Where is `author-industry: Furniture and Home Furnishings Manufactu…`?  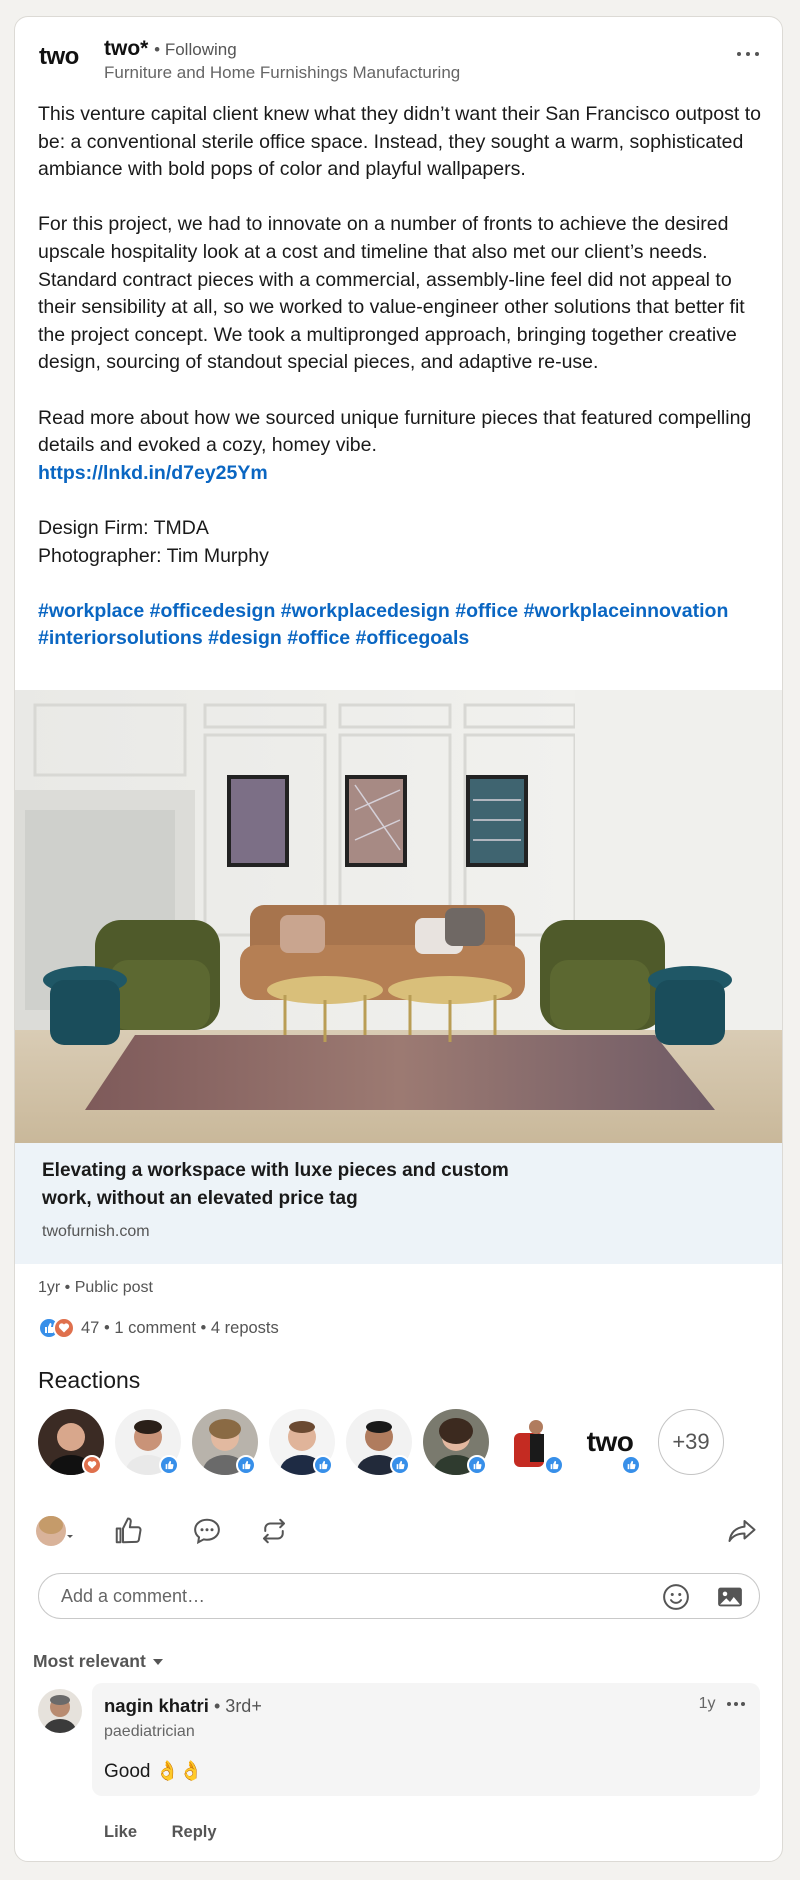
author-industry: Furniture and Home Furnishings Manufactu… is located at coordinates (282, 72).